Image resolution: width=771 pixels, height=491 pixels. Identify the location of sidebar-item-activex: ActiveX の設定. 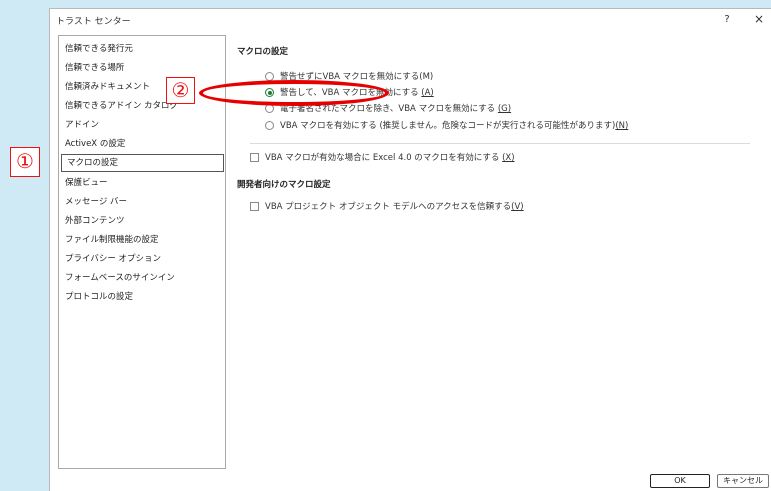
(142, 144).